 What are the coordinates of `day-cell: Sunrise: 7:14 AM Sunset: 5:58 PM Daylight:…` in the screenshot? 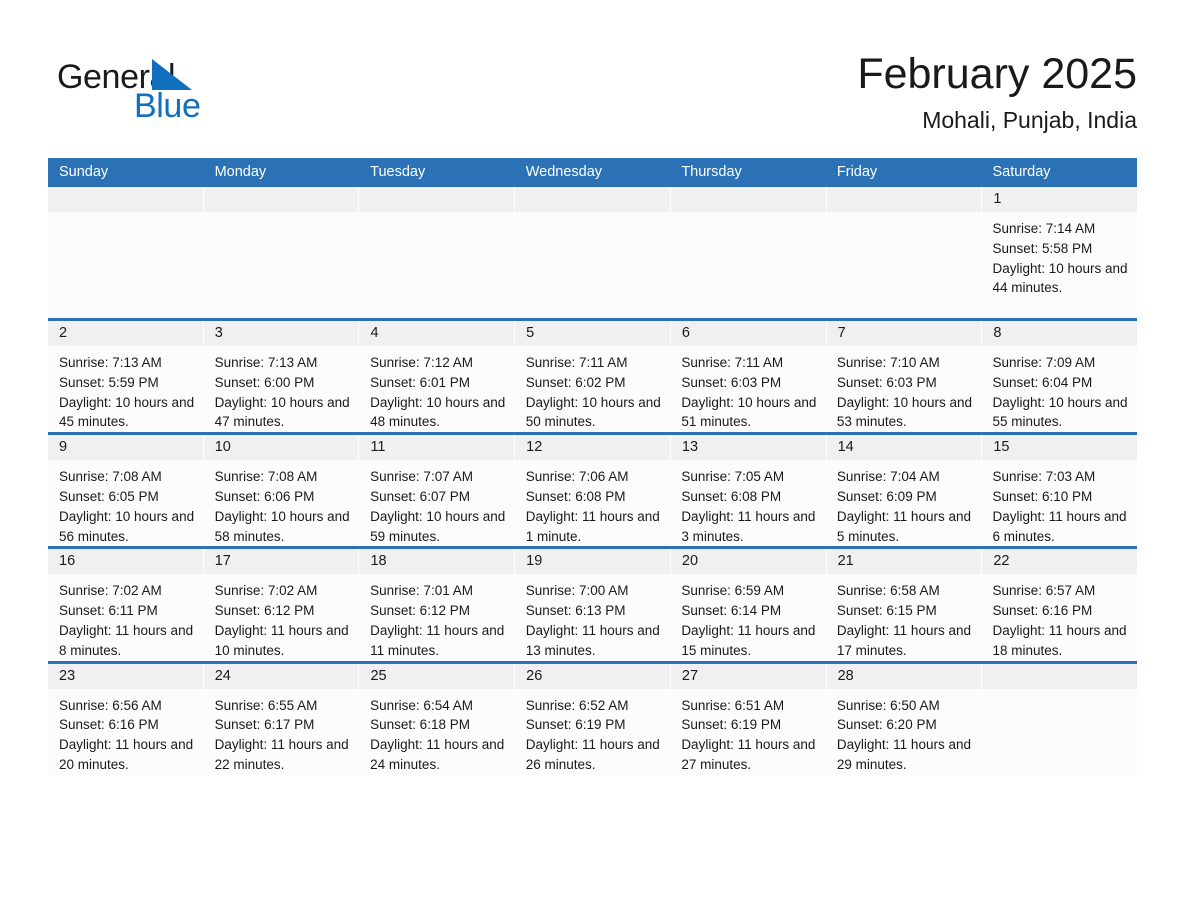 It's located at (1059, 265).